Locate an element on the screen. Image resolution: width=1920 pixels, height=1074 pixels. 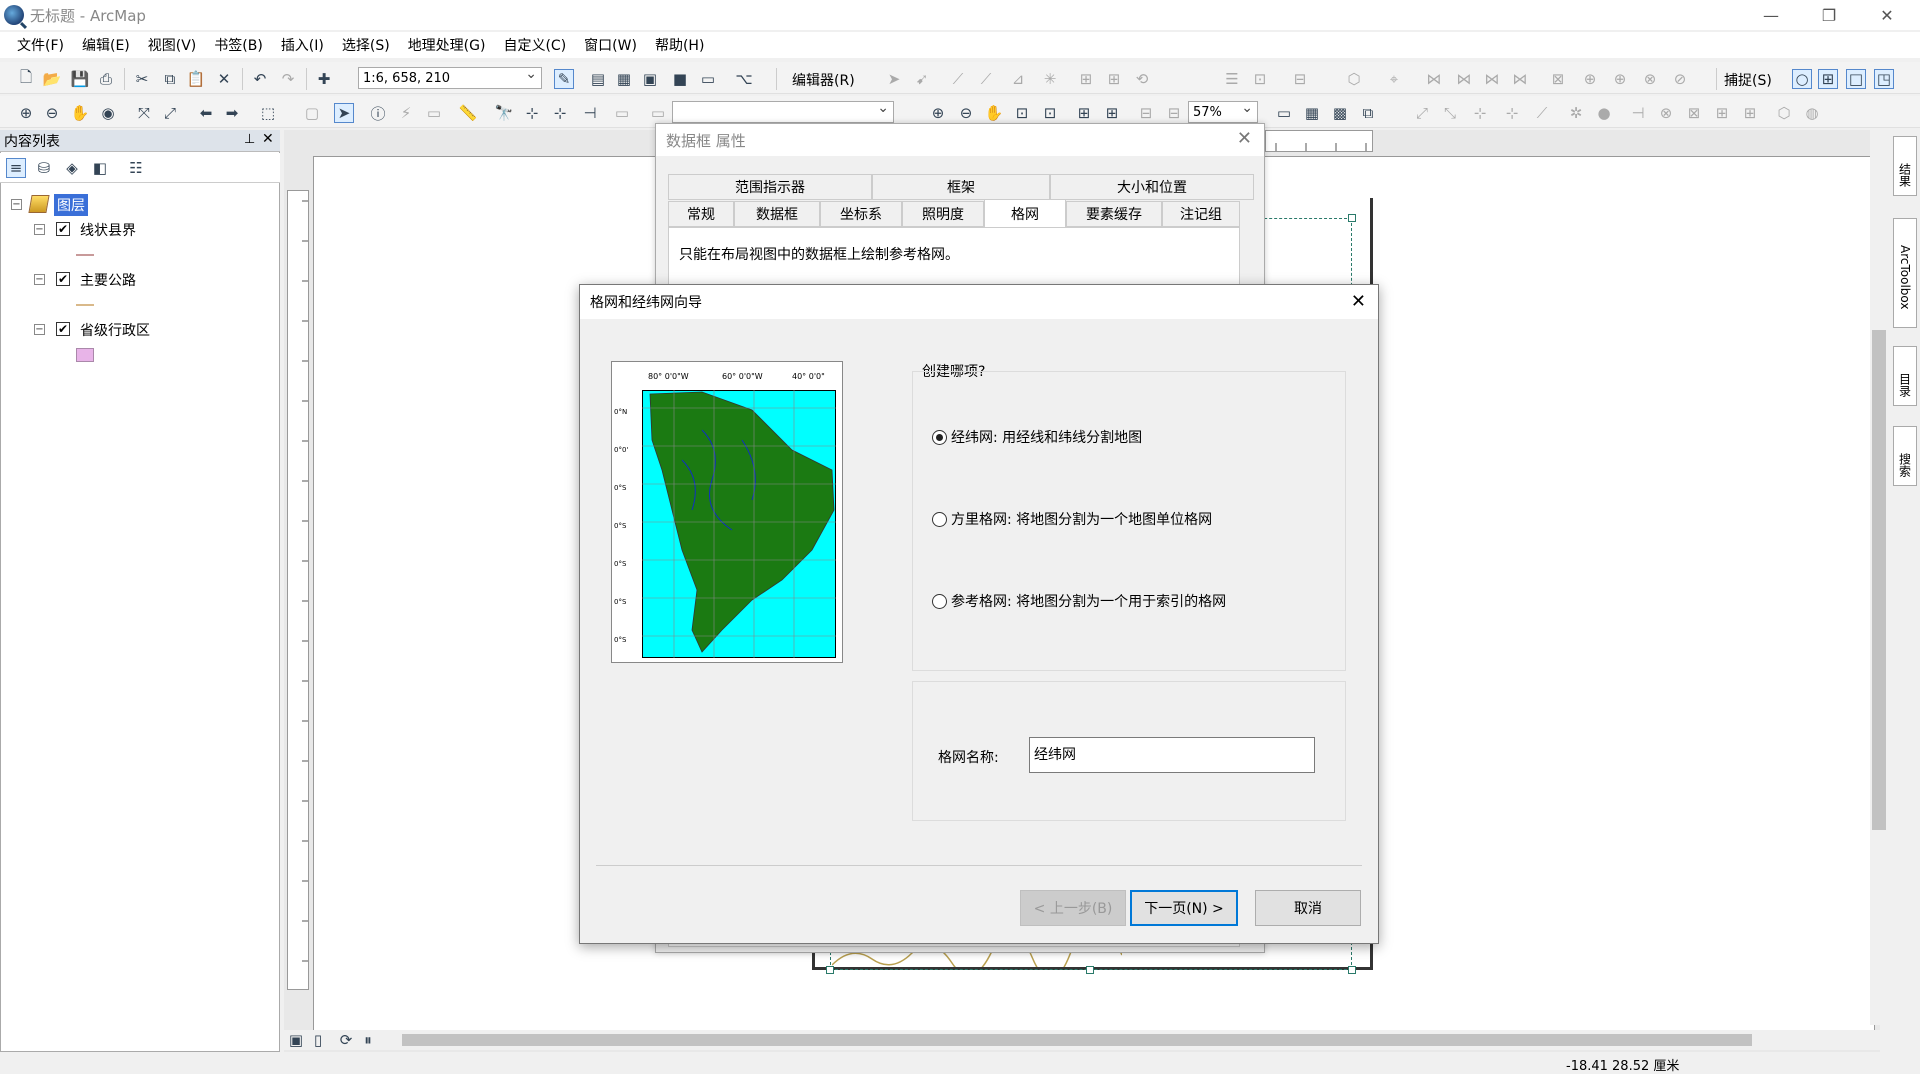
root-layer-label: 图层 is located at coordinates (71, 205).